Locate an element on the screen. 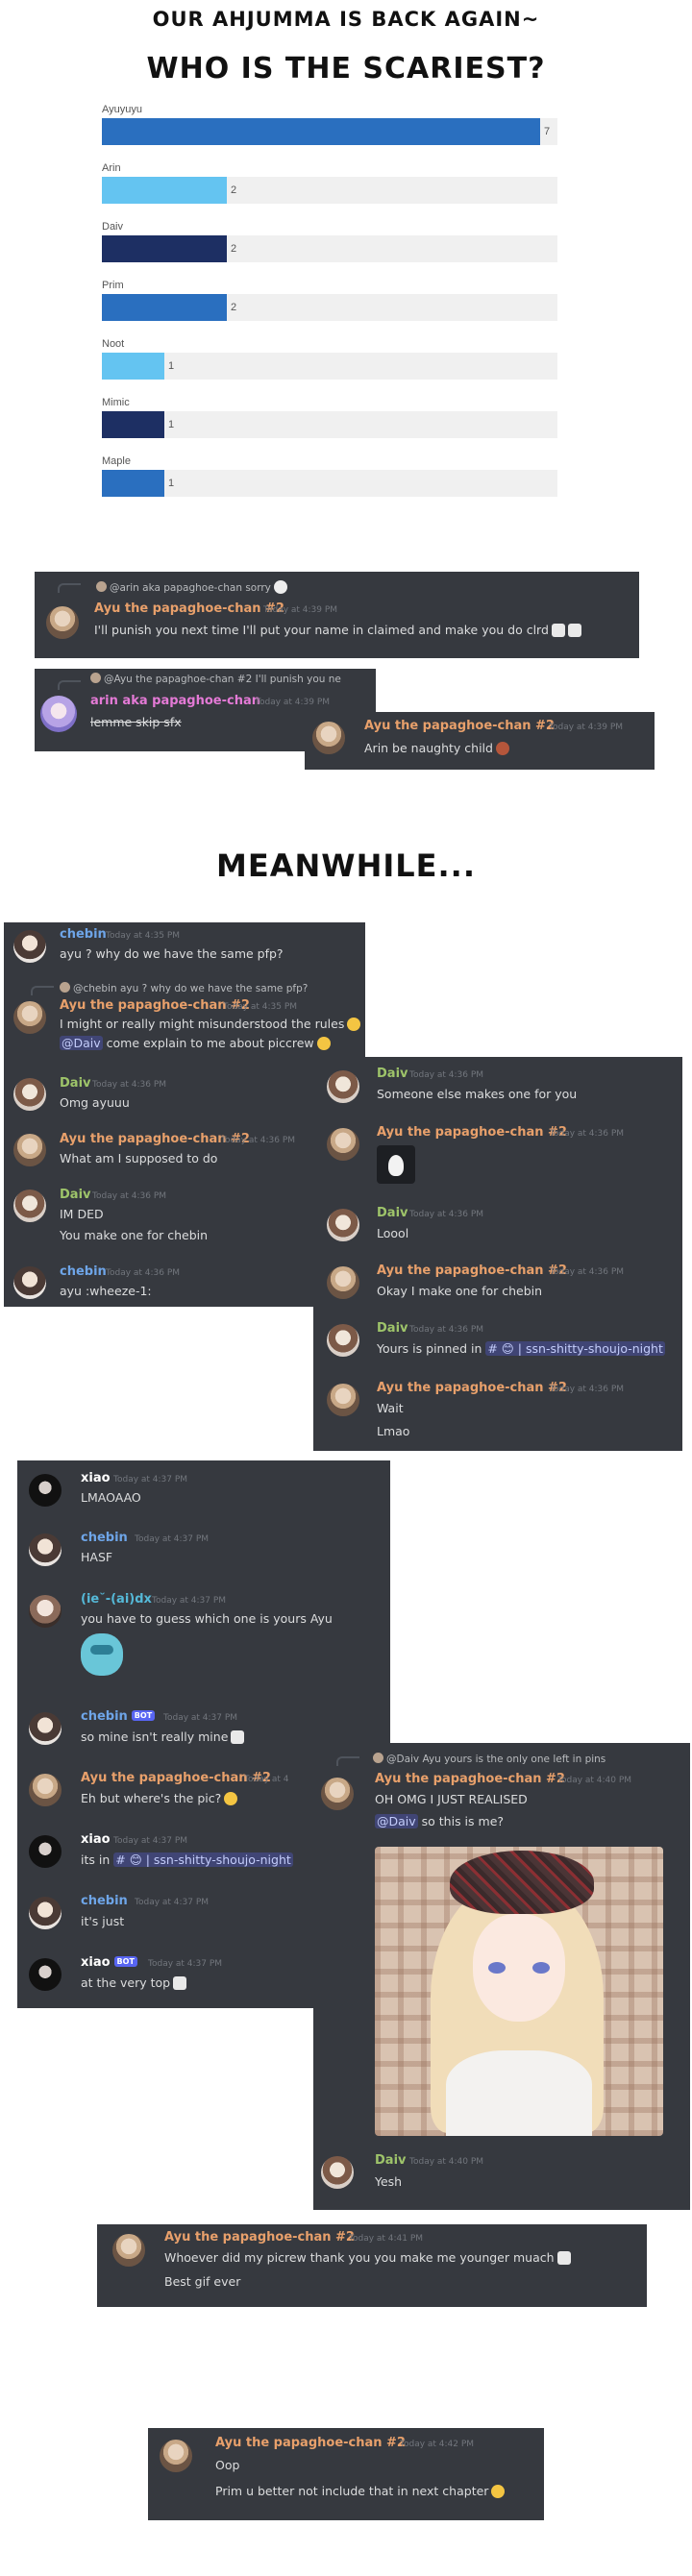  reply-preview: @arin aka papaghoe-chan sorry is located at coordinates (191, 587).